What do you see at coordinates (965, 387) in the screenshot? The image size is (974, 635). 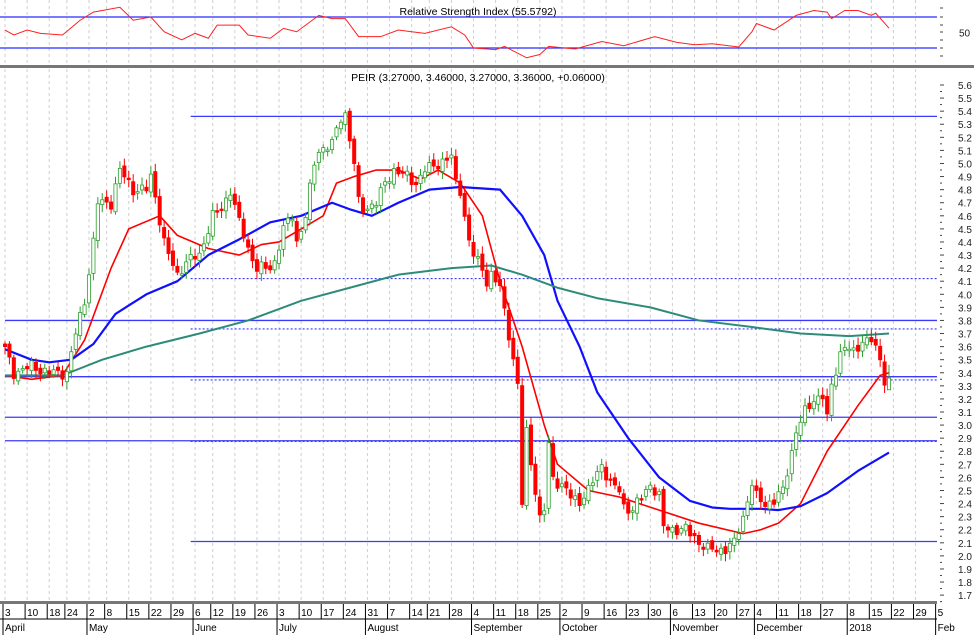 I see `price-tick-label: 3.3` at bounding box center [965, 387].